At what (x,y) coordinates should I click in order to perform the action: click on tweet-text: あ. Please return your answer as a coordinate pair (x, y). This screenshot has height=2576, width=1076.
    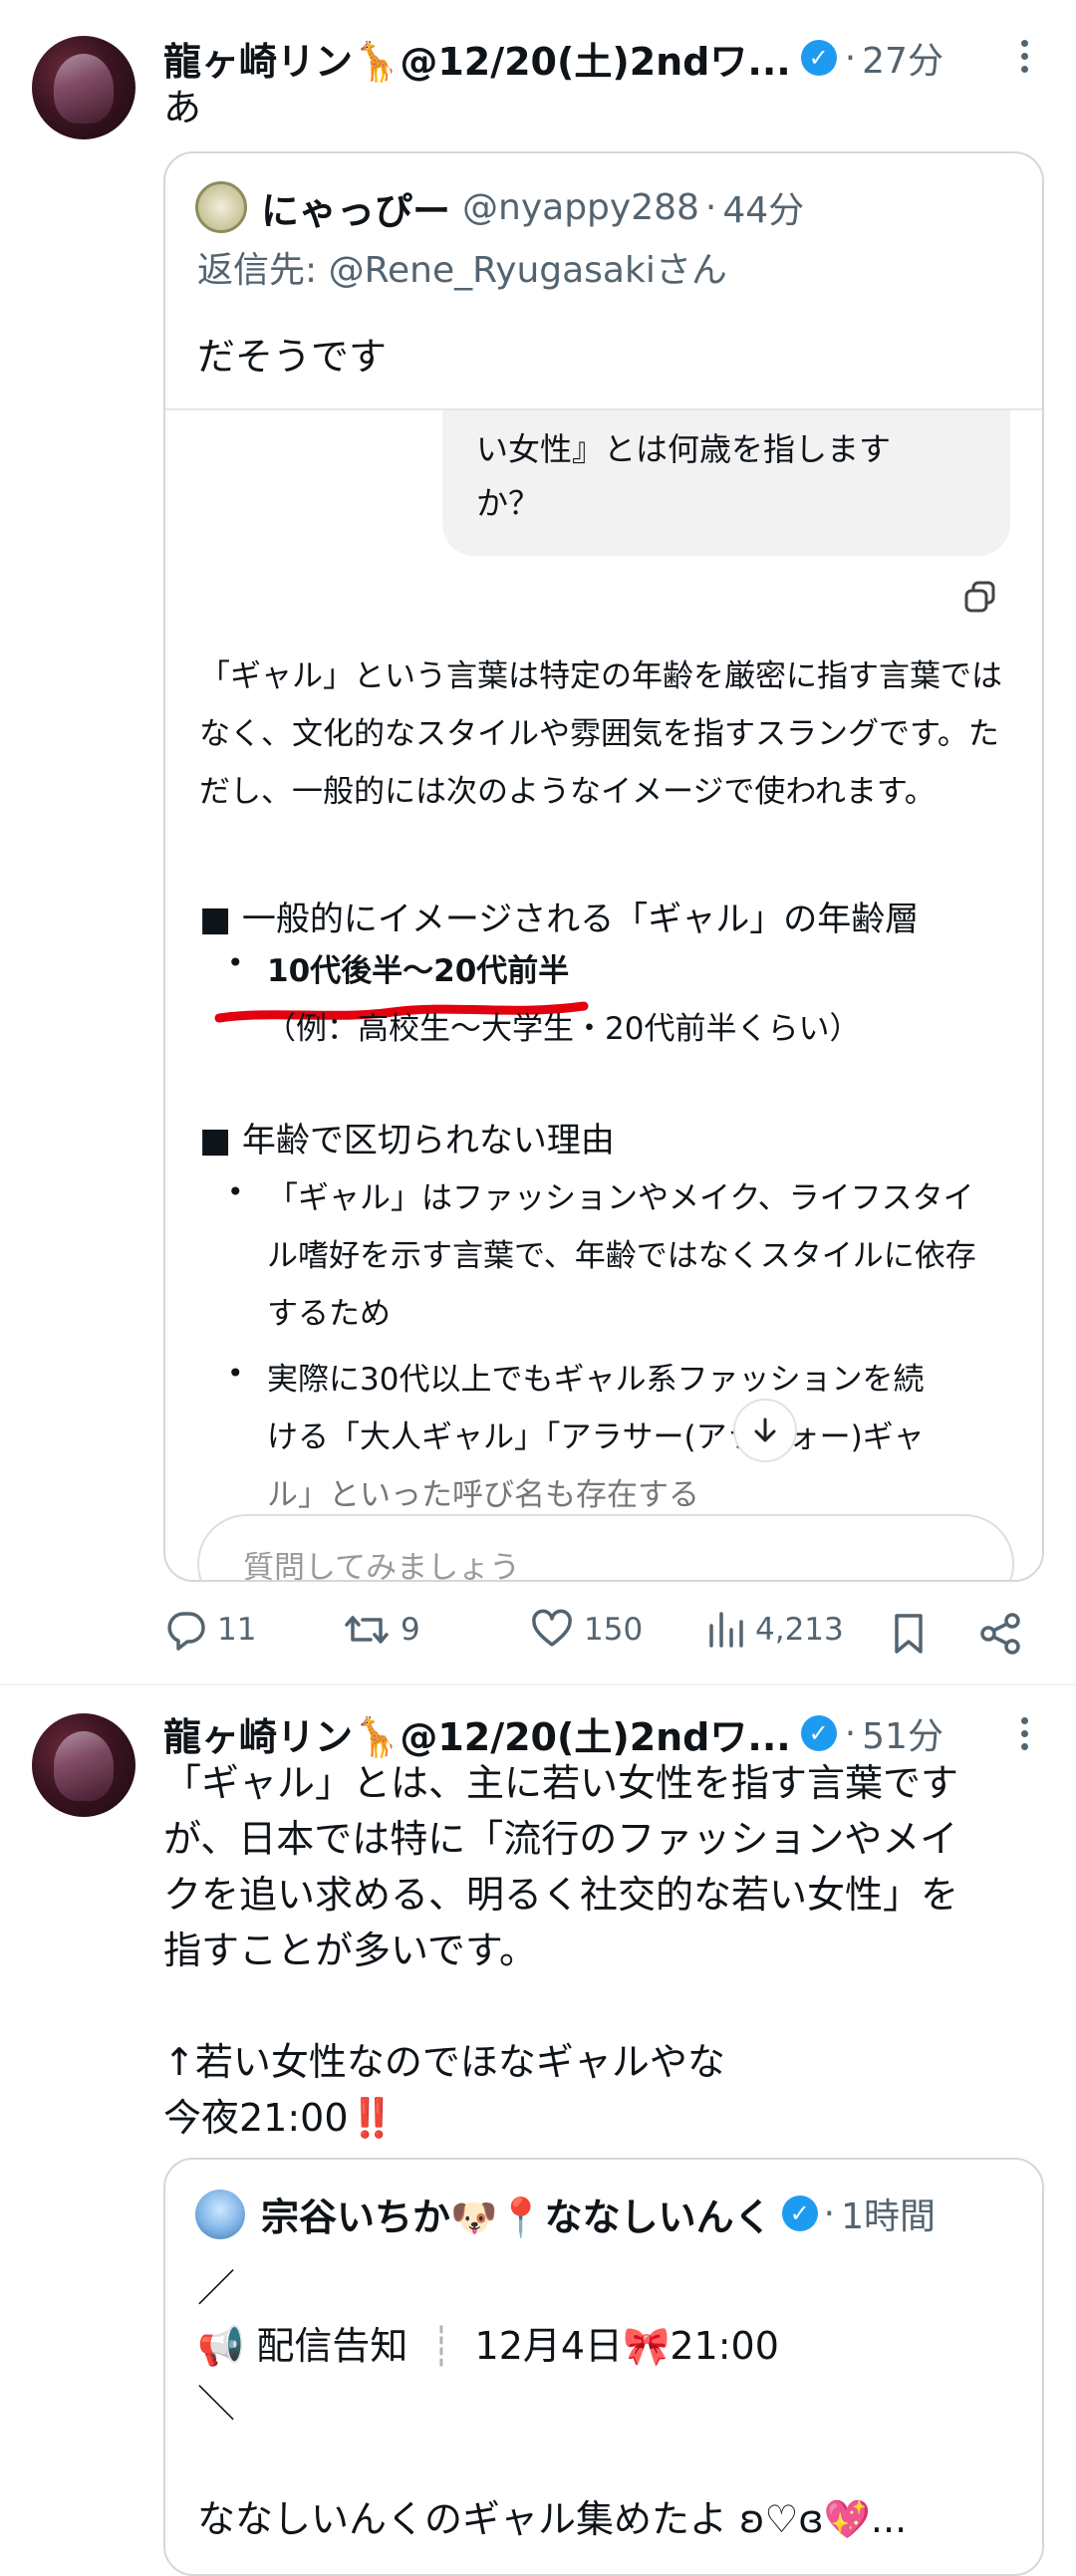
    Looking at the image, I should click on (182, 107).